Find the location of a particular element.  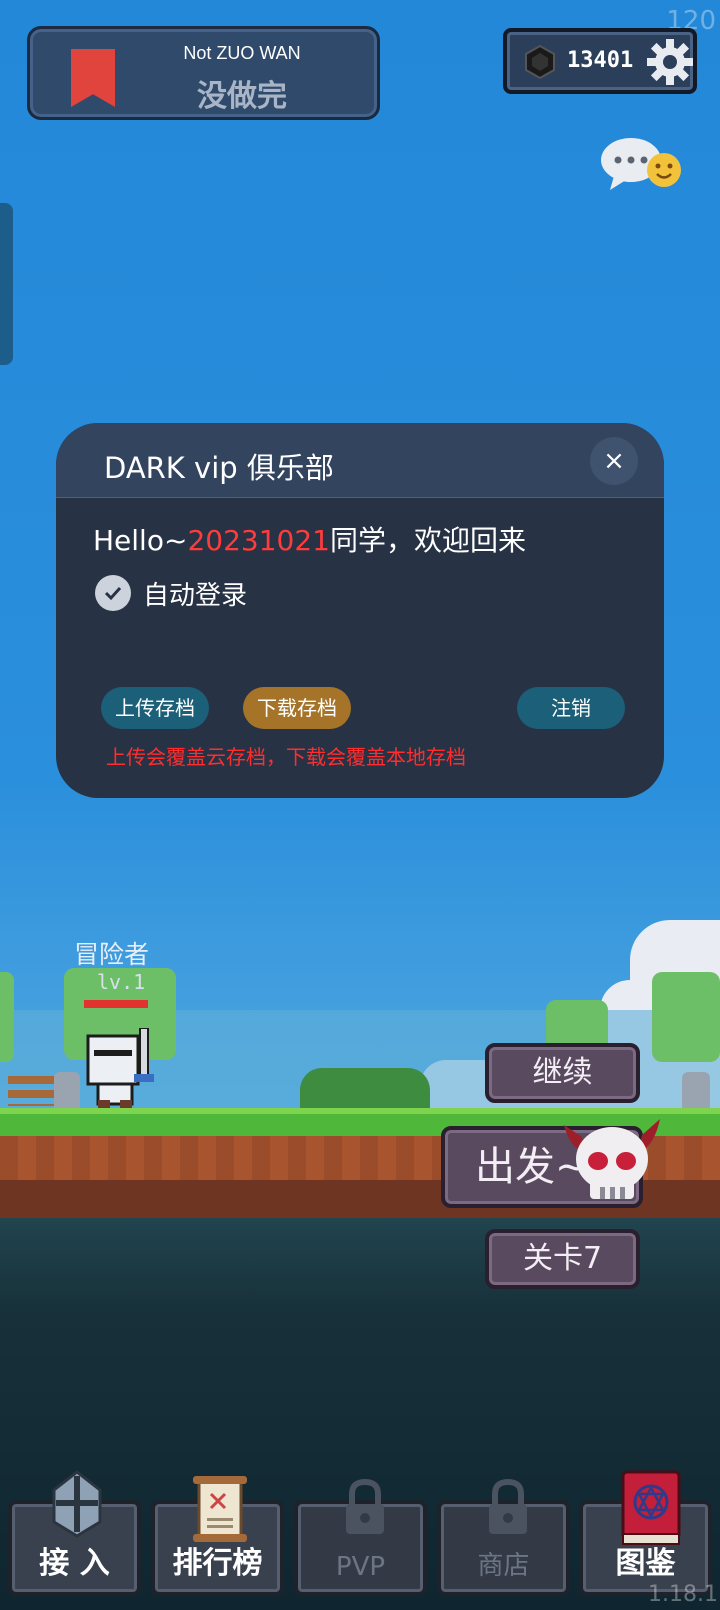

banner-title: 没做完 is located at coordinates (242, 96).